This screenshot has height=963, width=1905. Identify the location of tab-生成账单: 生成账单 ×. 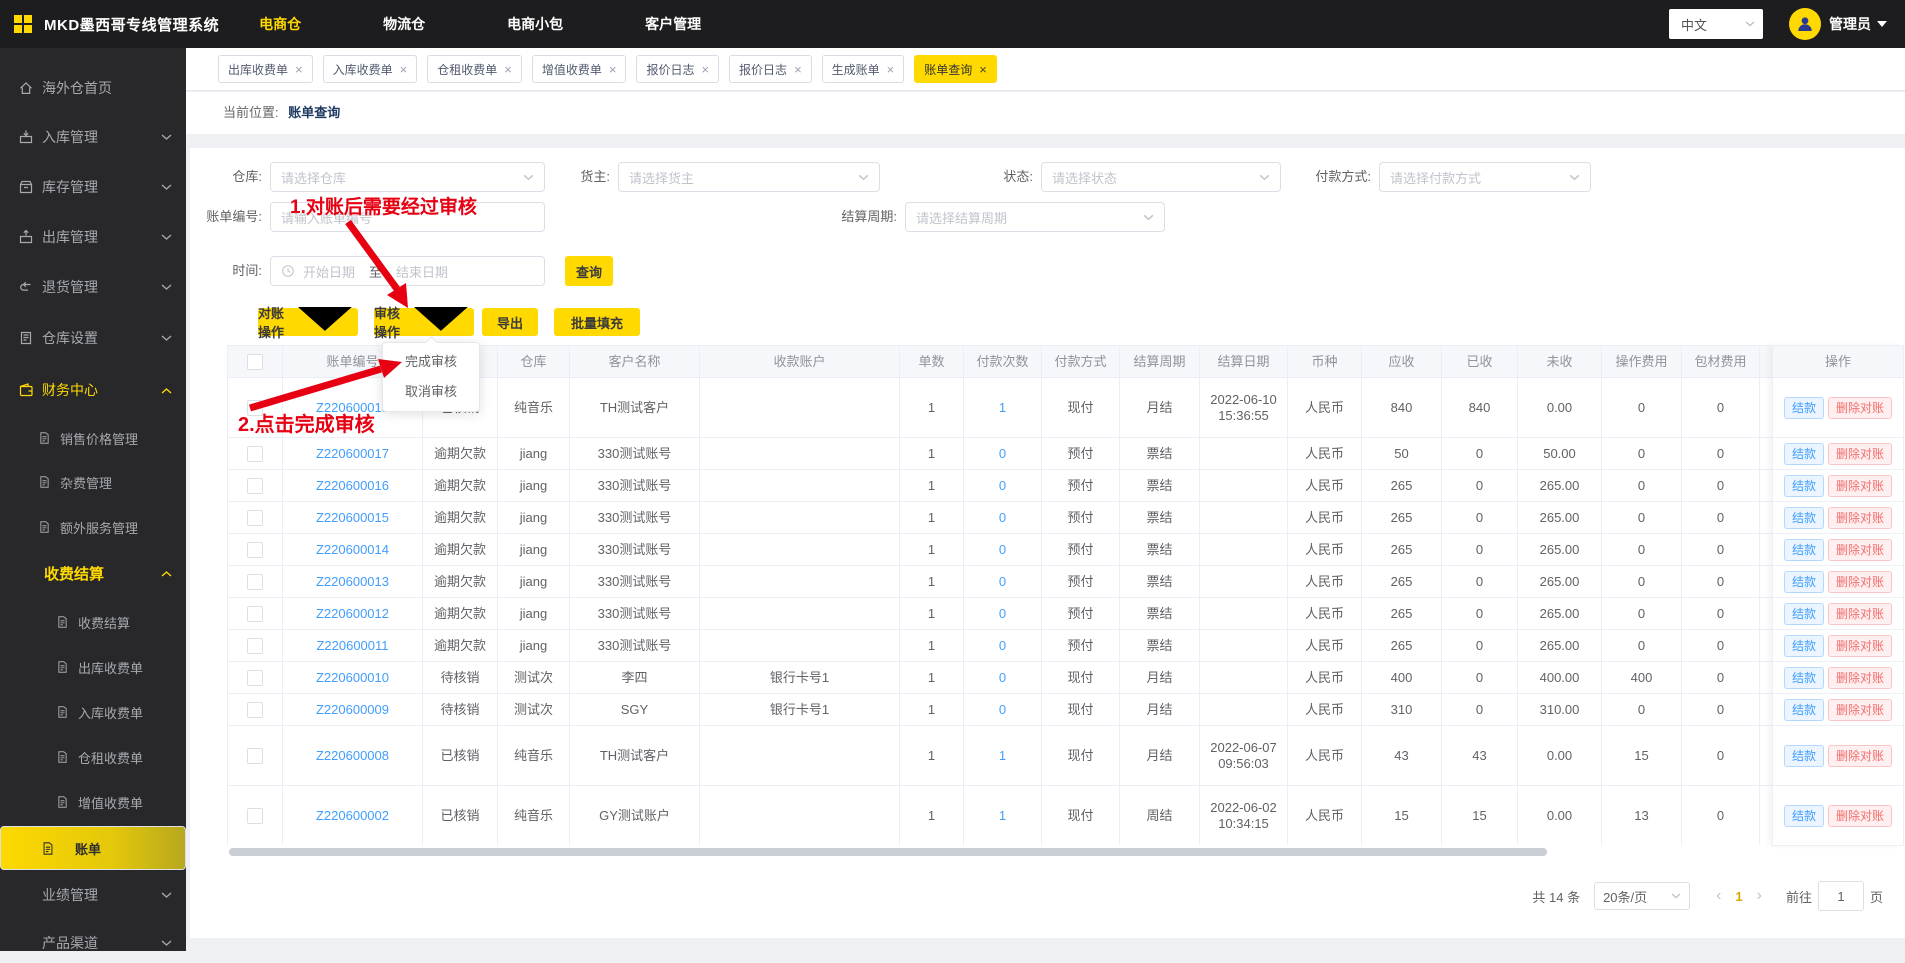
(863, 69).